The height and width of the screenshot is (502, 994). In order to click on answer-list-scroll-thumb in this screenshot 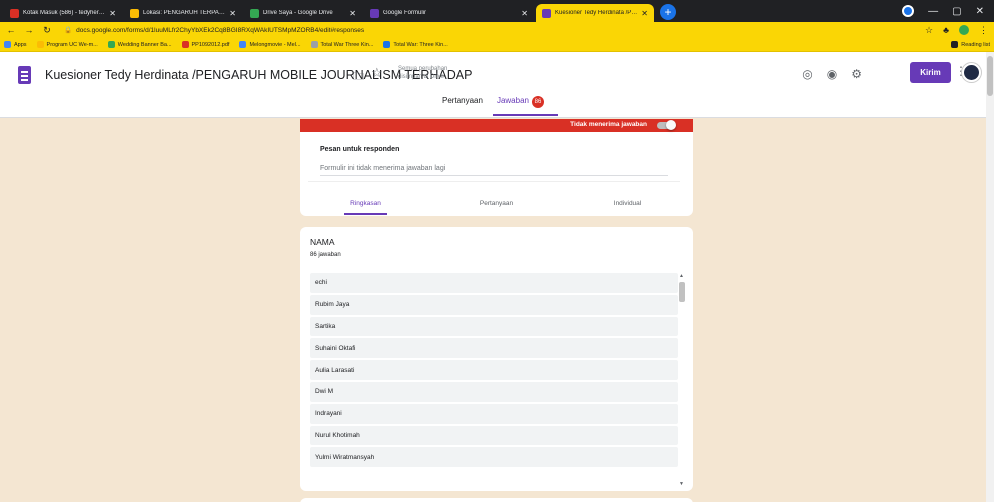, I will do `click(682, 292)`.